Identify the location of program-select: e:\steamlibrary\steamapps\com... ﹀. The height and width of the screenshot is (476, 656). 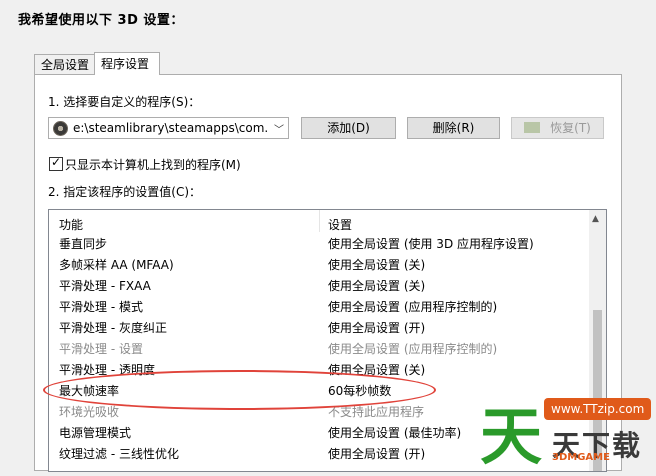
(168, 128).